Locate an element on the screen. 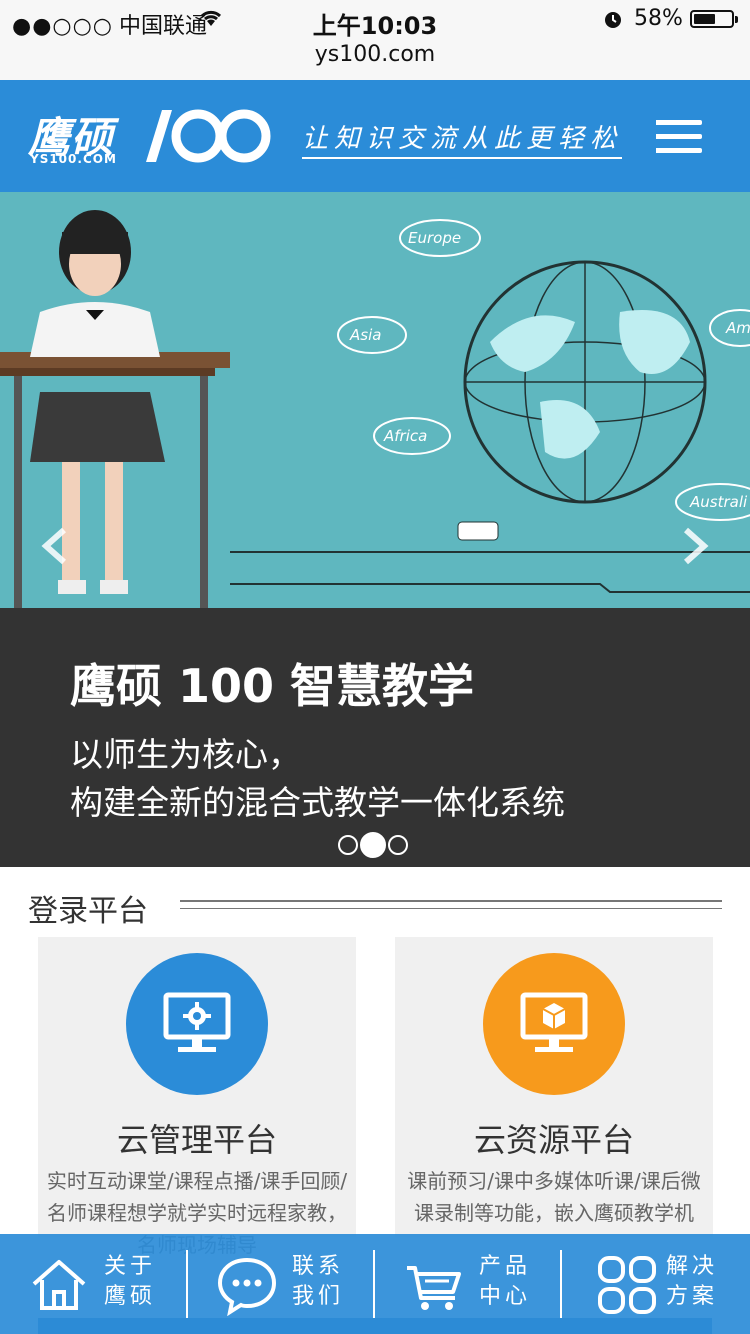 The image size is (750, 1334). monitor-gear-icon is located at coordinates (197, 1022).